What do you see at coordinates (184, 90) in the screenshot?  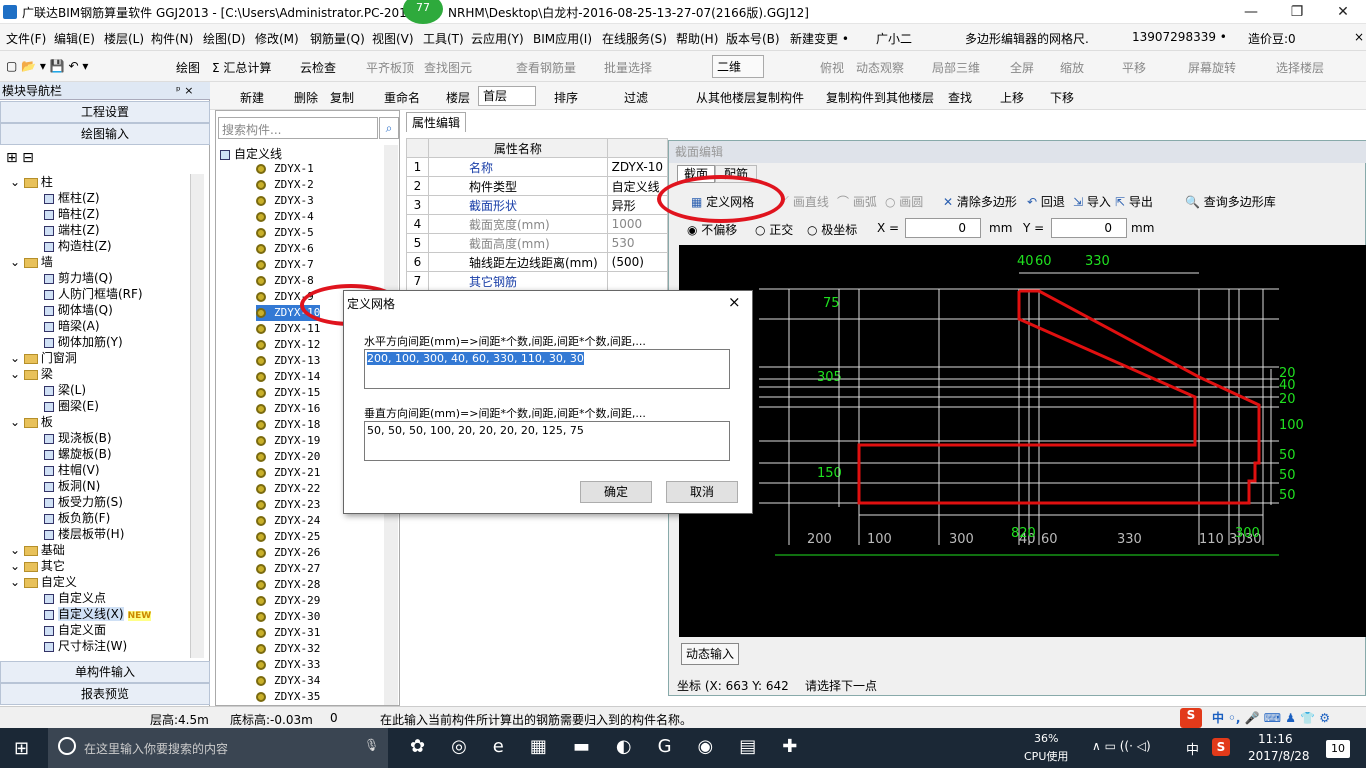 I see `nav-pin-close: ᵖ ×` at bounding box center [184, 90].